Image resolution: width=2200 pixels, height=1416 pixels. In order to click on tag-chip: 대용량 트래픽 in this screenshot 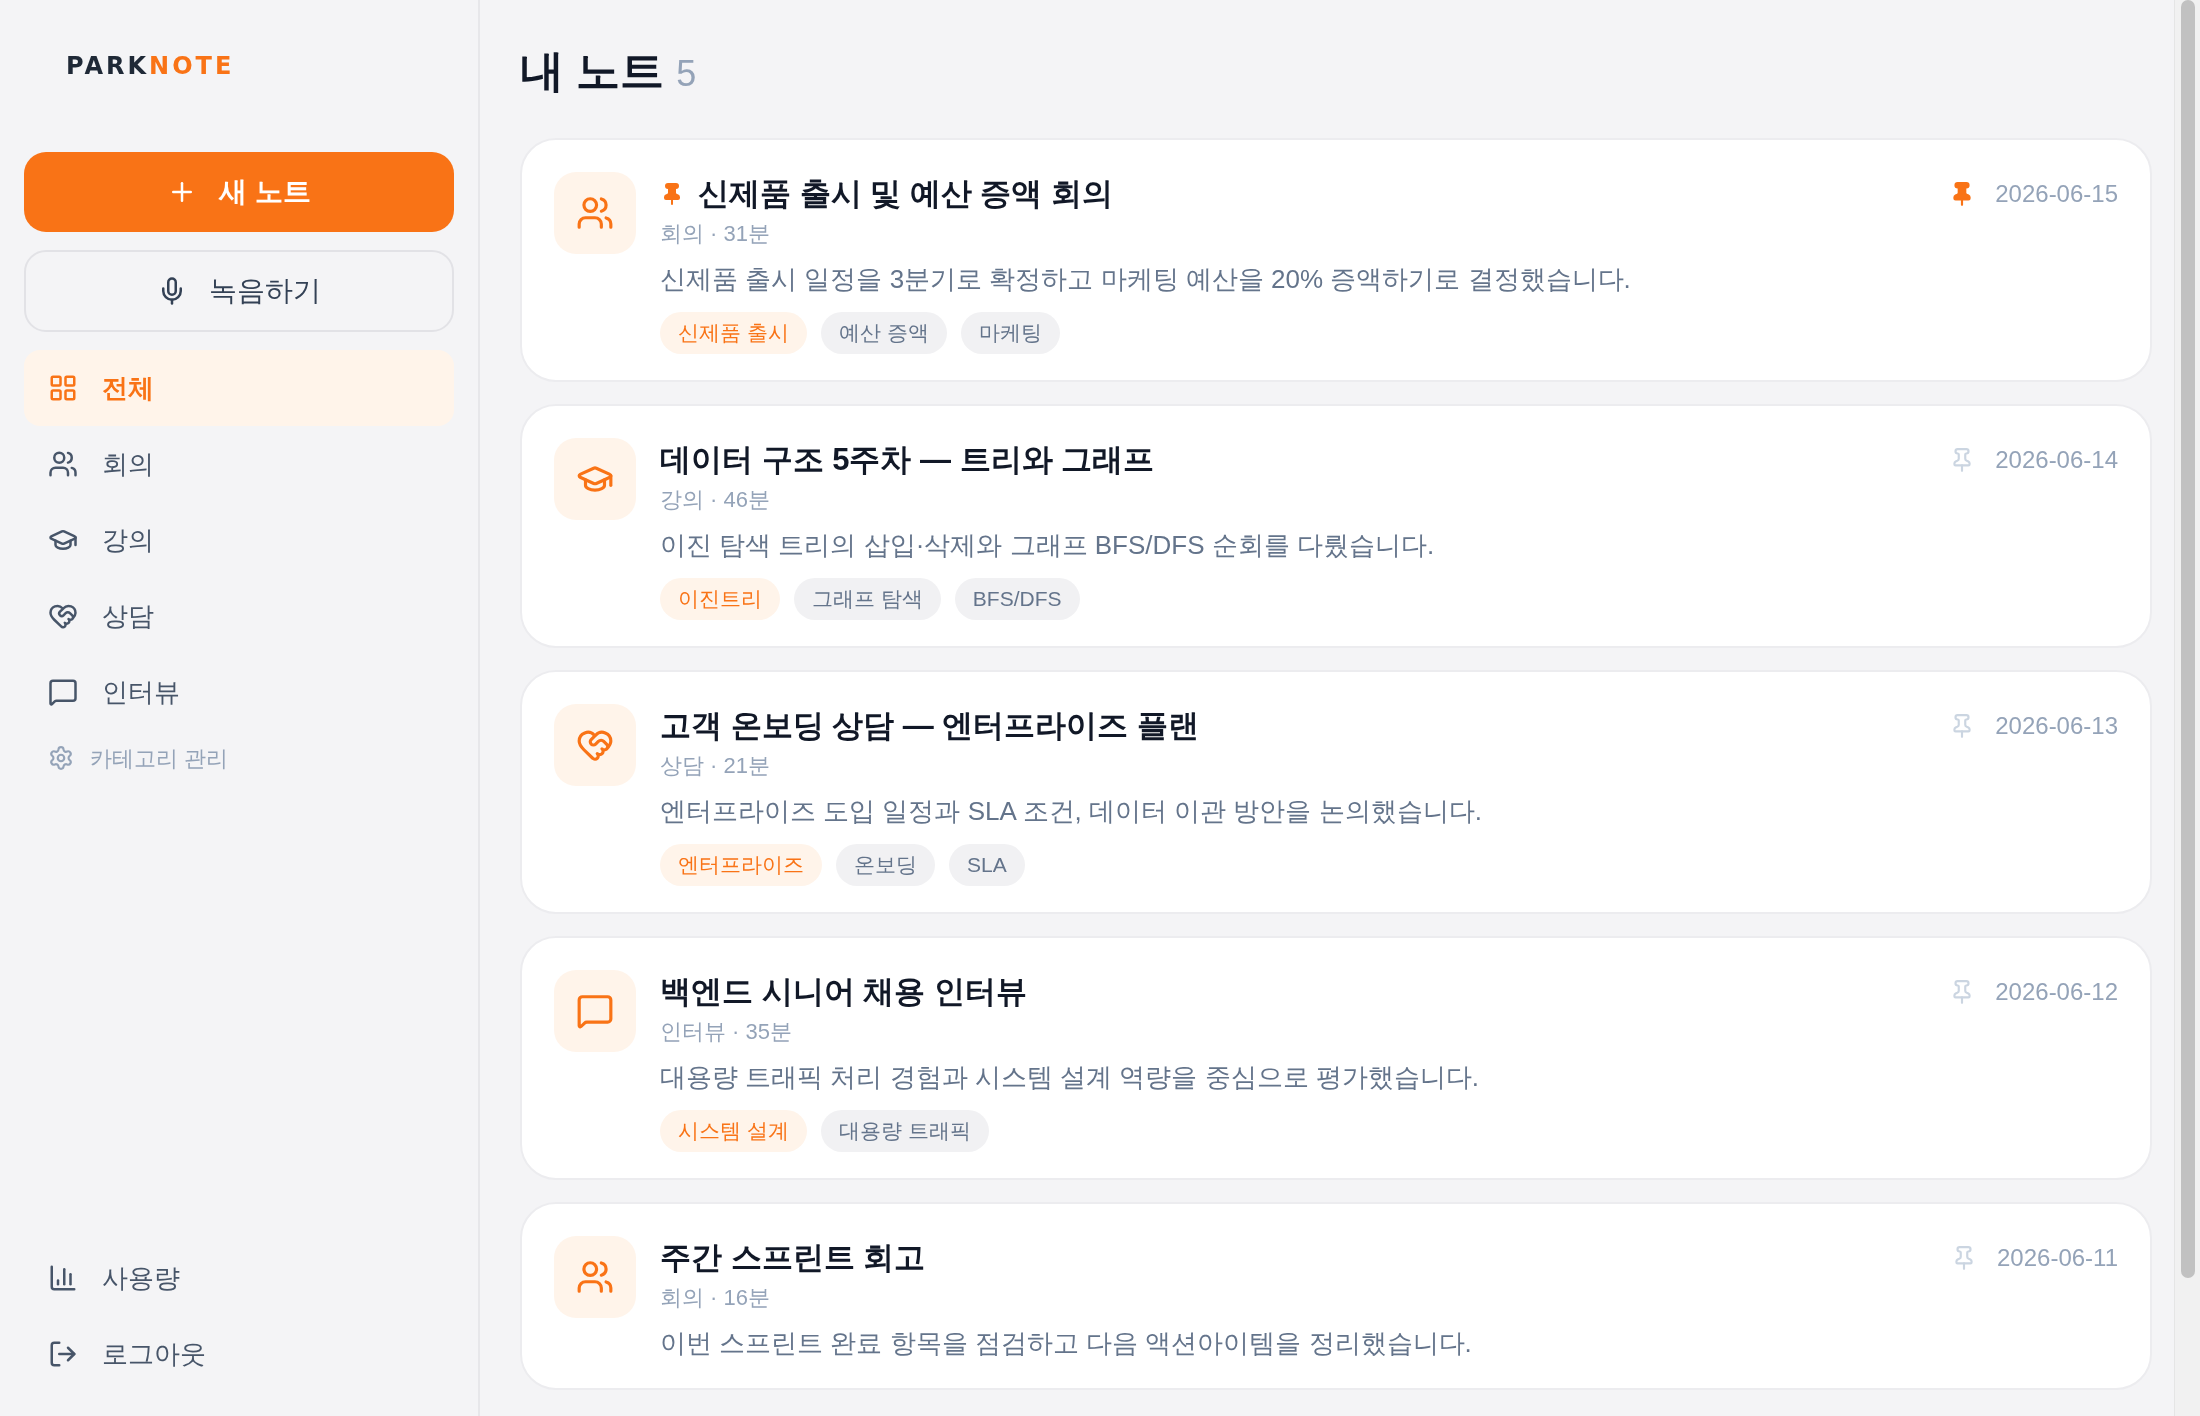, I will do `click(904, 1131)`.